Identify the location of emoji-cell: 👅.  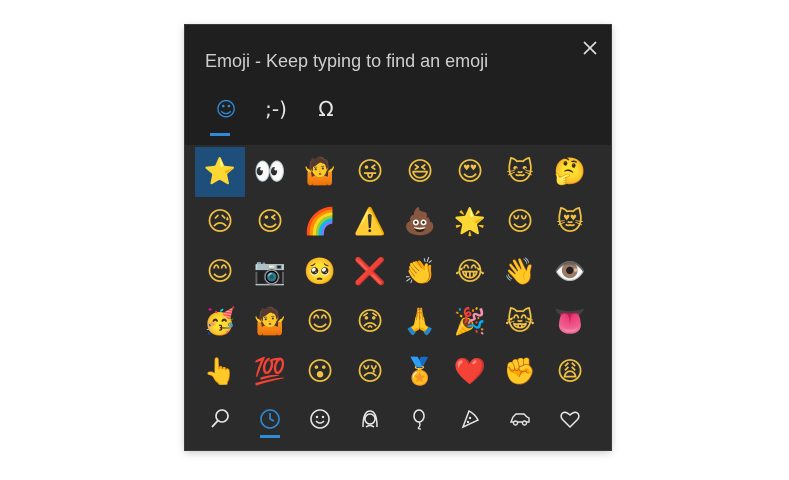
(570, 322).